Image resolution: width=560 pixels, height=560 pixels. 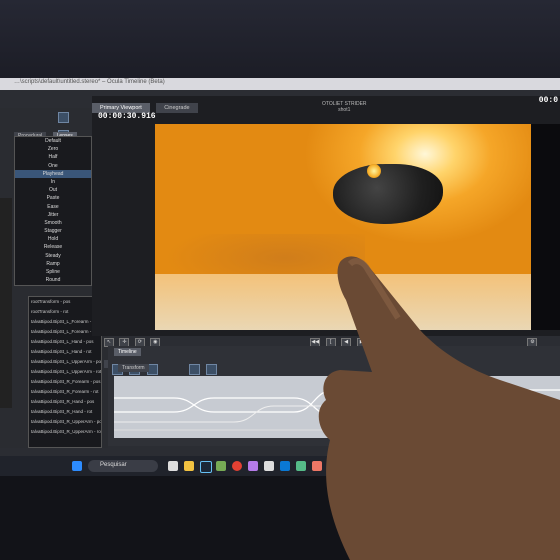 What do you see at coordinates (65, 422) in the screenshot?
I see `list-item: talvaBipod.BipSt_R_UpperArm - pos` at bounding box center [65, 422].